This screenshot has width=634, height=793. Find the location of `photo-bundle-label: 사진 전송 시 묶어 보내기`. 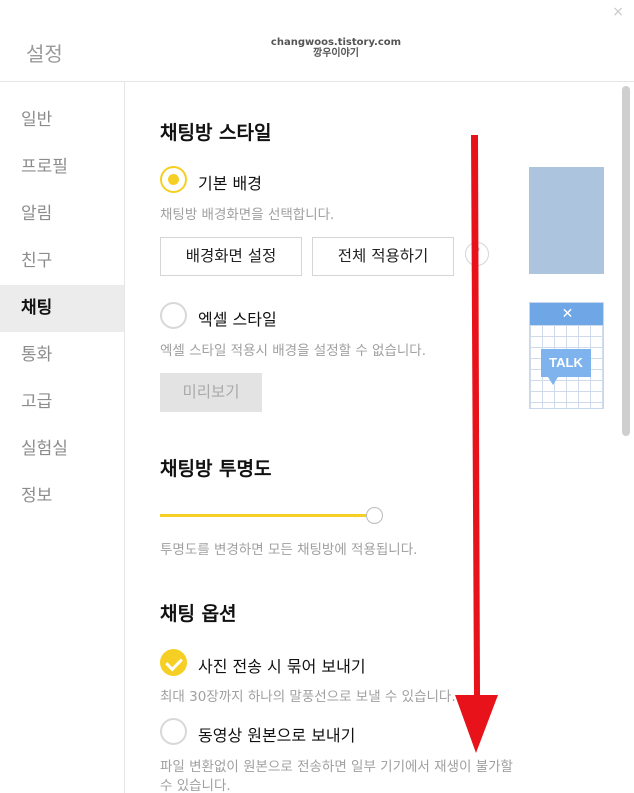

photo-bundle-label: 사진 전송 시 묶어 보내기 is located at coordinates (282, 665).